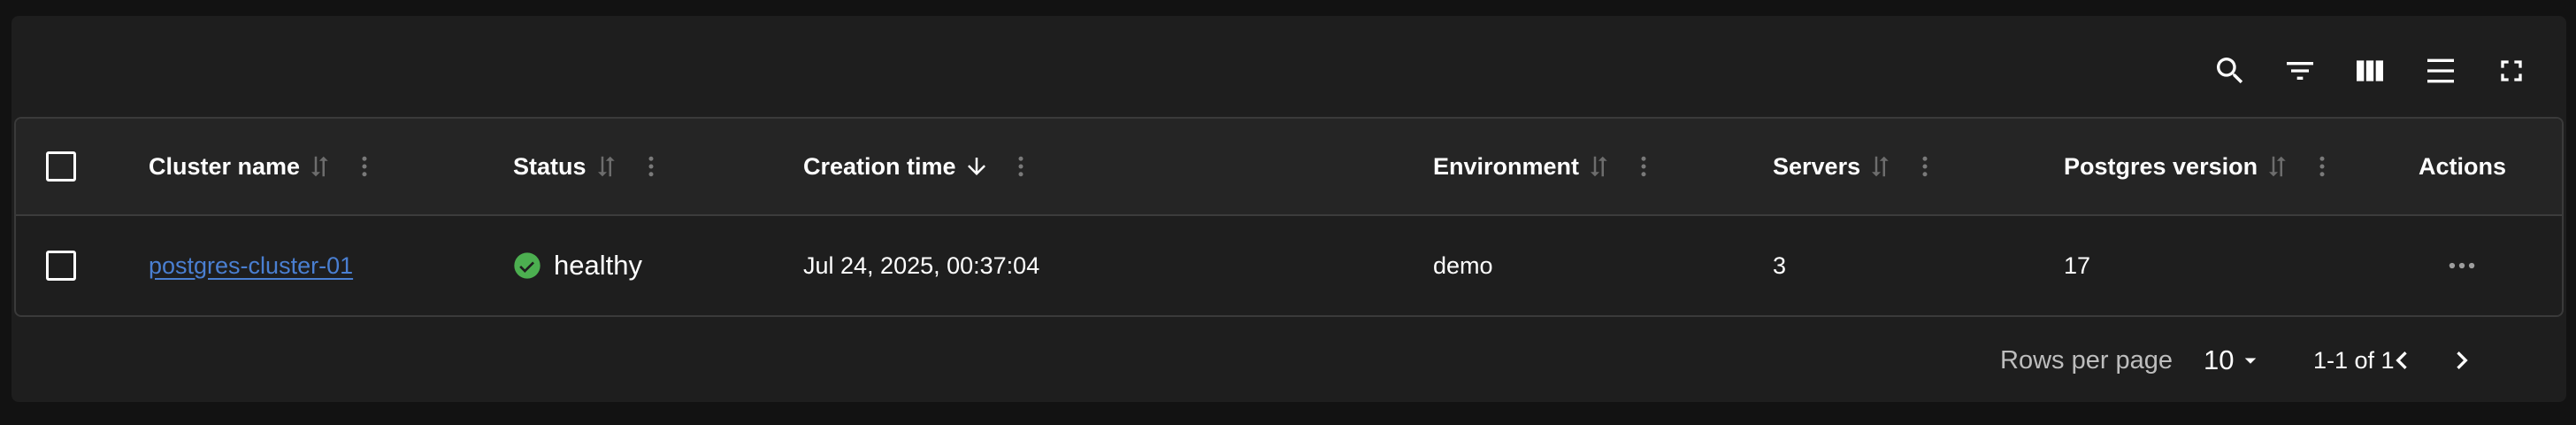  What do you see at coordinates (598, 265) in the screenshot?
I see `status-badge: healthy` at bounding box center [598, 265].